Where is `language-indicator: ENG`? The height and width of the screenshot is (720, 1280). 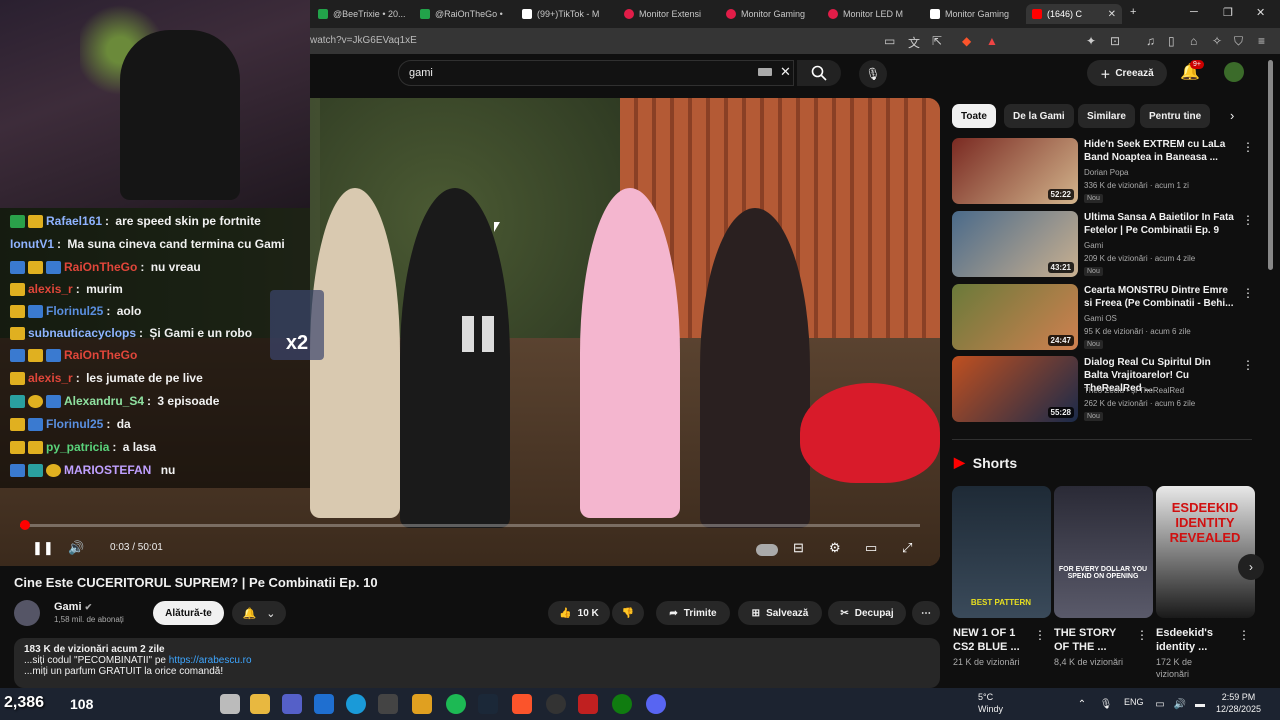 language-indicator: ENG is located at coordinates (1134, 702).